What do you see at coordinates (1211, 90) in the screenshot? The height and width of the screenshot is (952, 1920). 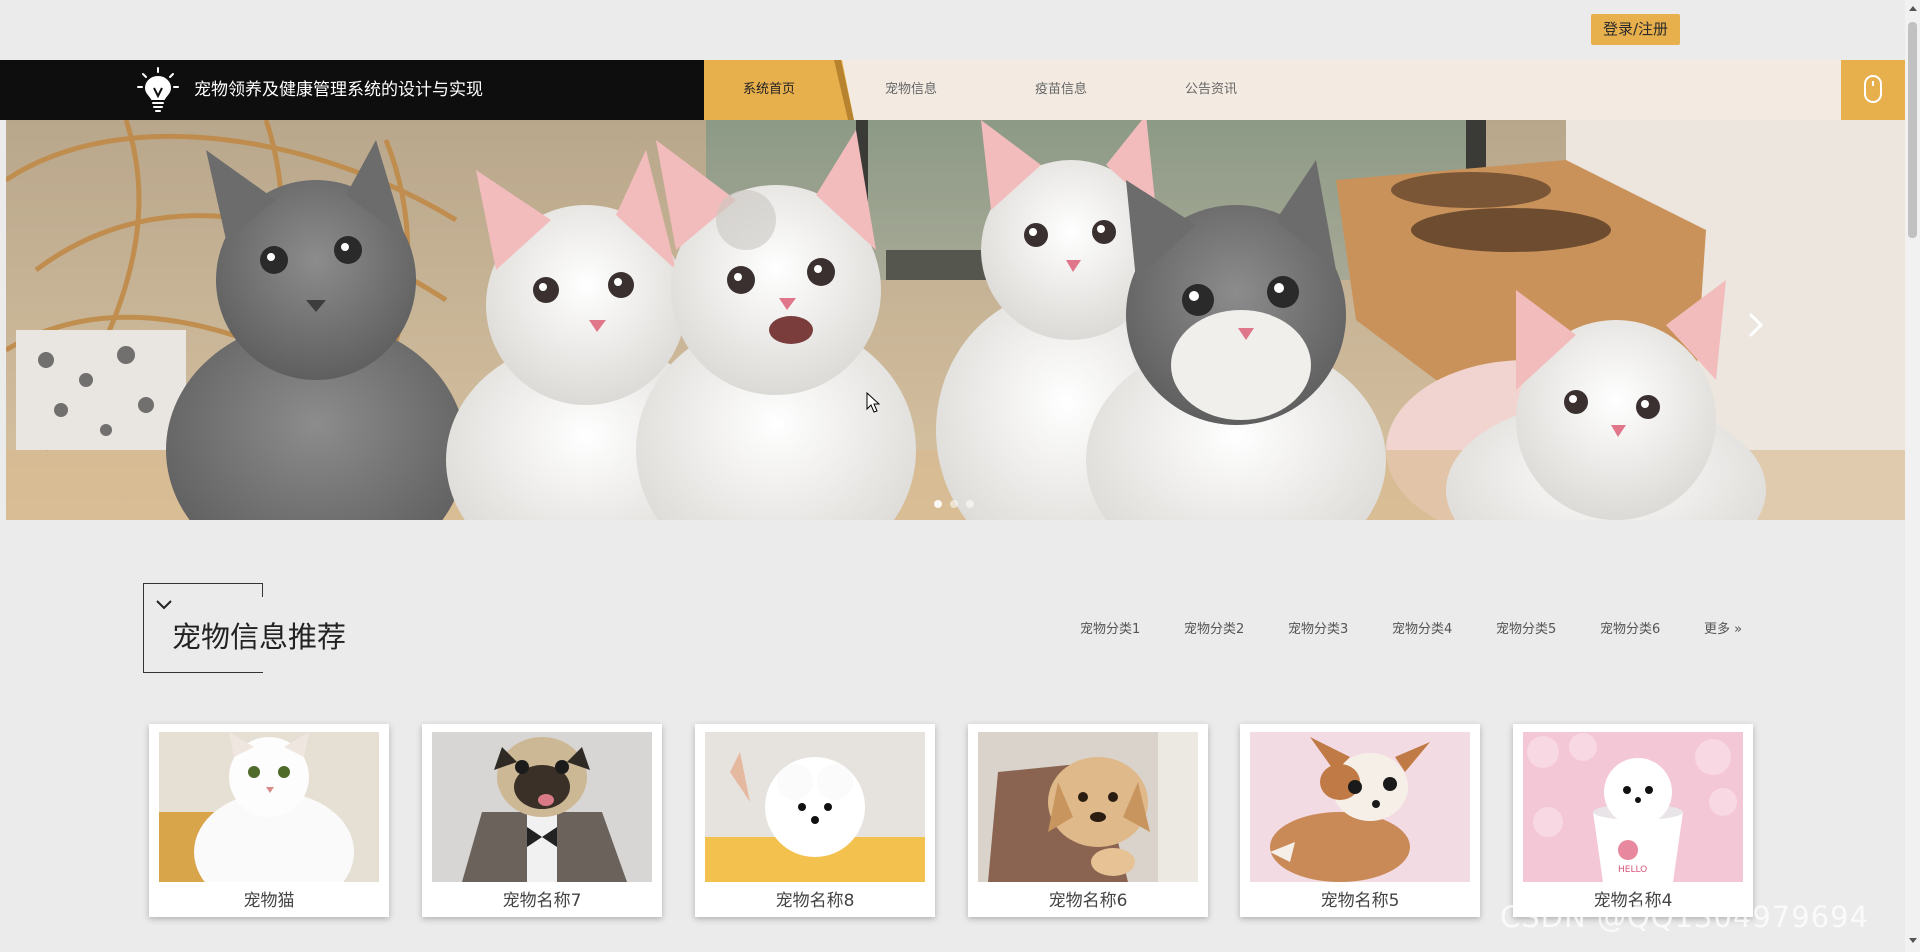 I see `nav-item-announcements: 公告资讯` at bounding box center [1211, 90].